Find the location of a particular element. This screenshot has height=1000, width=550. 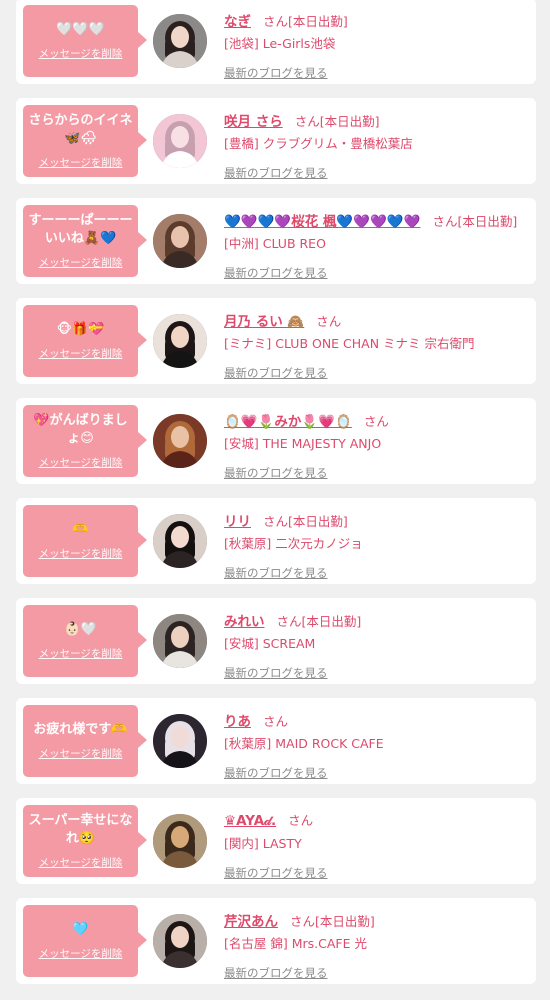

girl-name-link: リリ is located at coordinates (237, 520).